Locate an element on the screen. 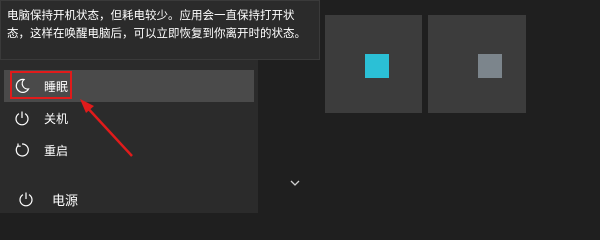 The image size is (600, 240). power-button: 电源 is located at coordinates (129, 199).